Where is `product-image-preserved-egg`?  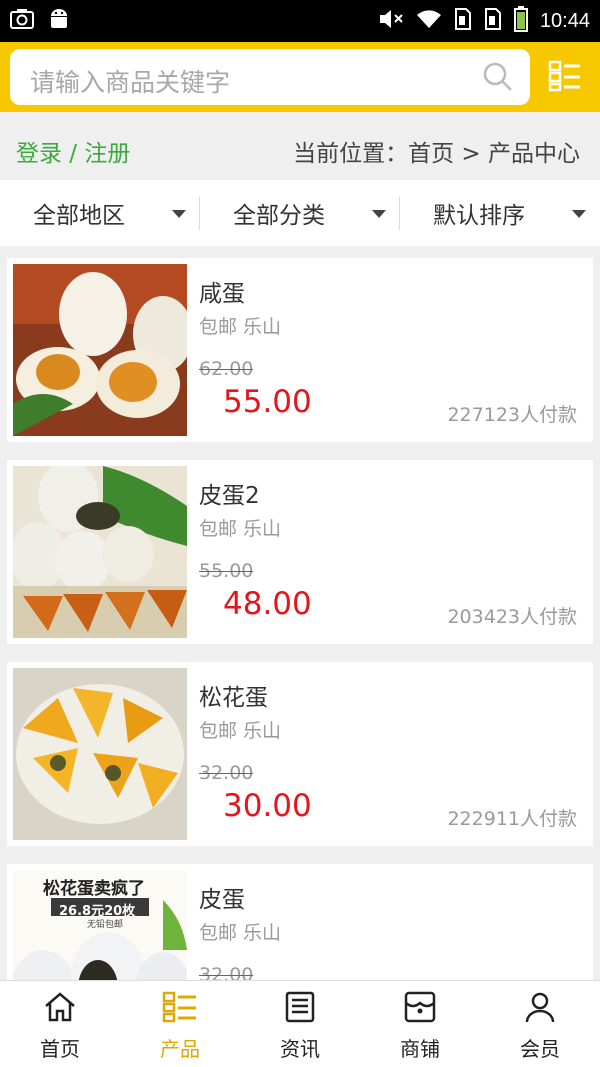
product-image-preserved-egg is located at coordinates (100, 754).